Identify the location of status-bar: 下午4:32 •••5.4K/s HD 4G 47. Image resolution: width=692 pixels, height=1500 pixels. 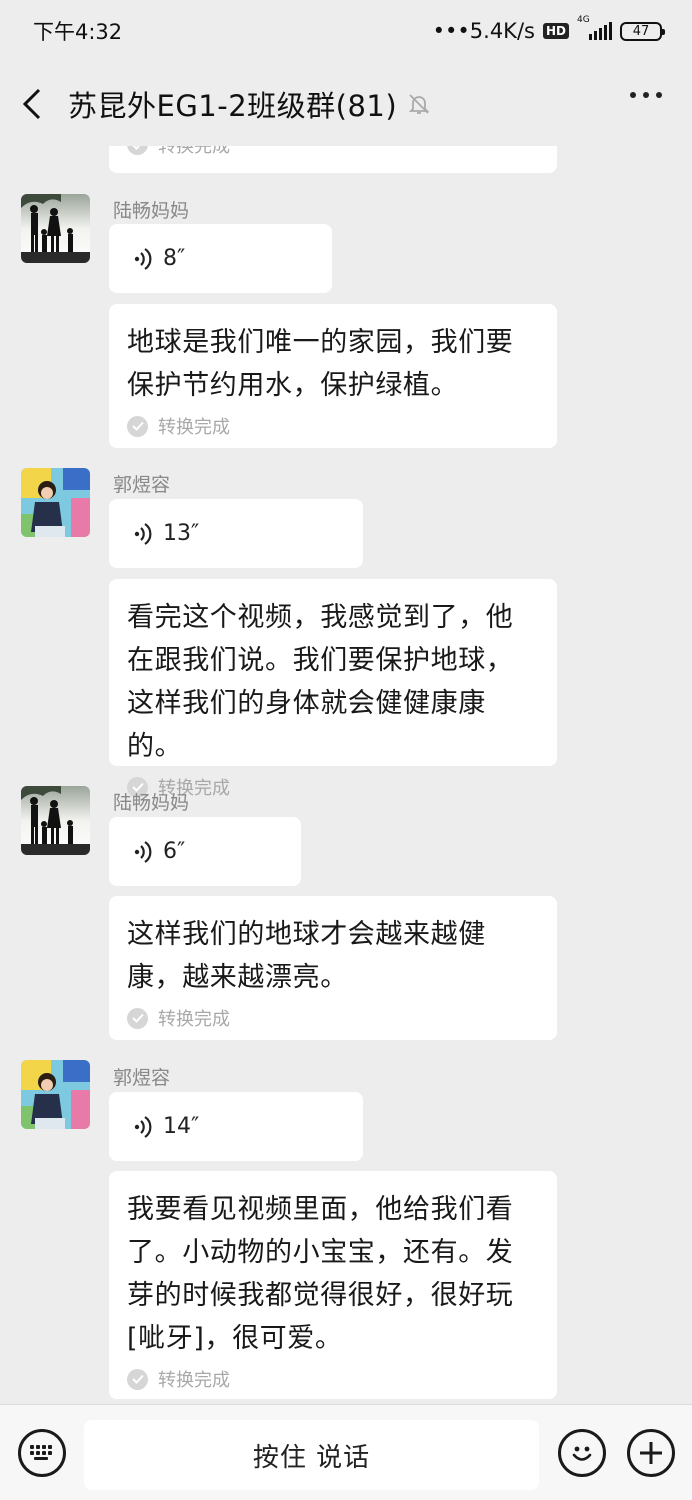
(346, 31).